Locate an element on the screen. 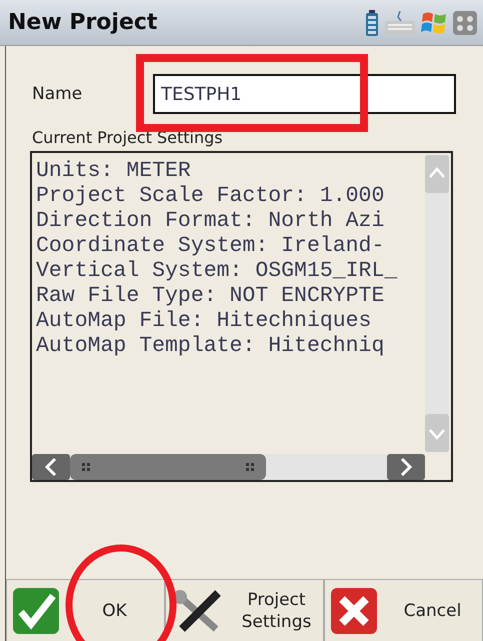 This screenshot has height=641, width=483. scroll-left-icon is located at coordinates (51, 467).